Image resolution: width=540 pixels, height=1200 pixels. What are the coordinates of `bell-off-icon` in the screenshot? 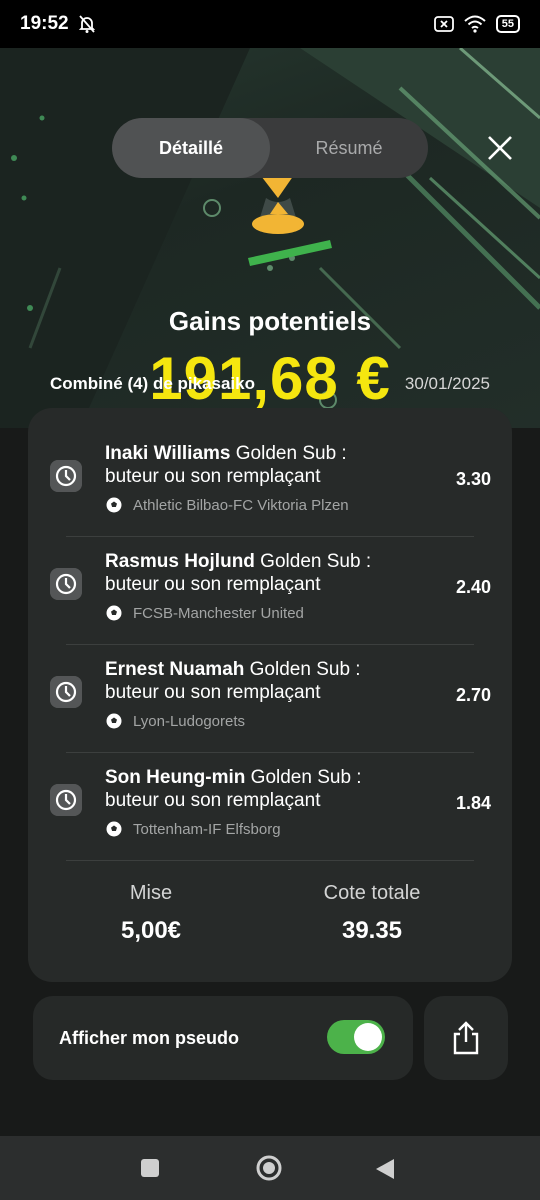 It's located at (86, 24).